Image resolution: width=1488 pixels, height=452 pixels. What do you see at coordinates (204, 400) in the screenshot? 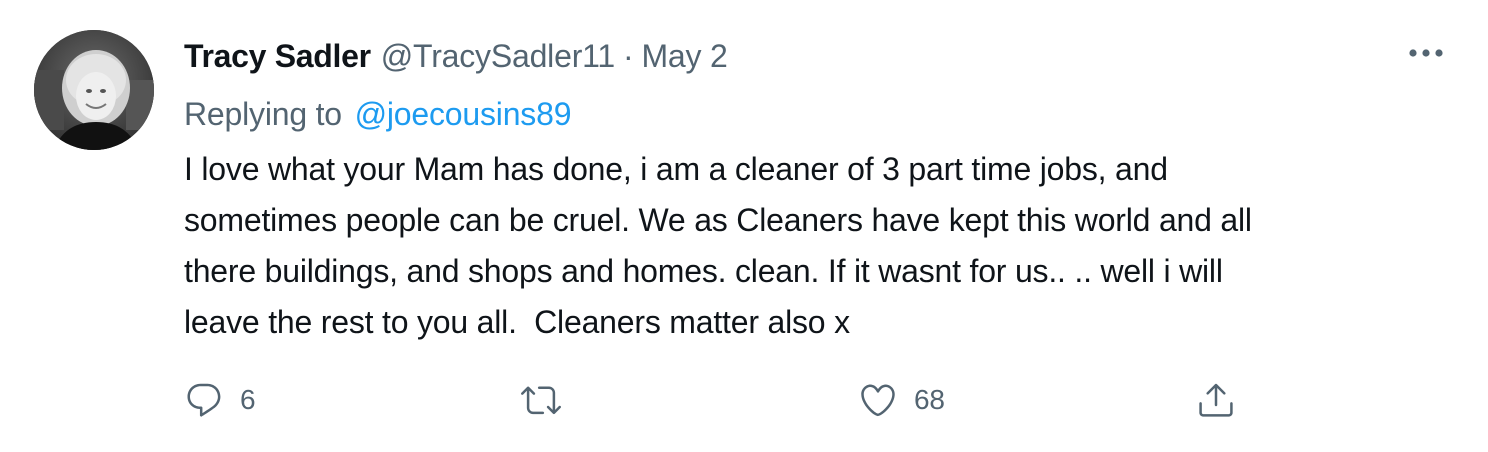
I see `comment-icon` at bounding box center [204, 400].